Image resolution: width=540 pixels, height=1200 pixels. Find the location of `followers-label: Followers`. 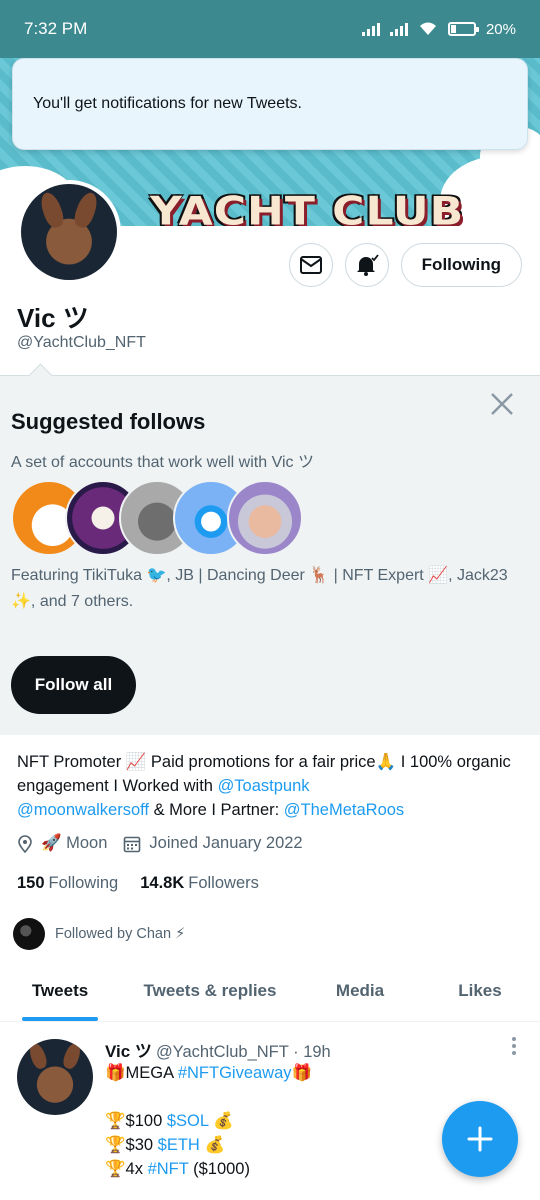

followers-label: Followers is located at coordinates (223, 883).